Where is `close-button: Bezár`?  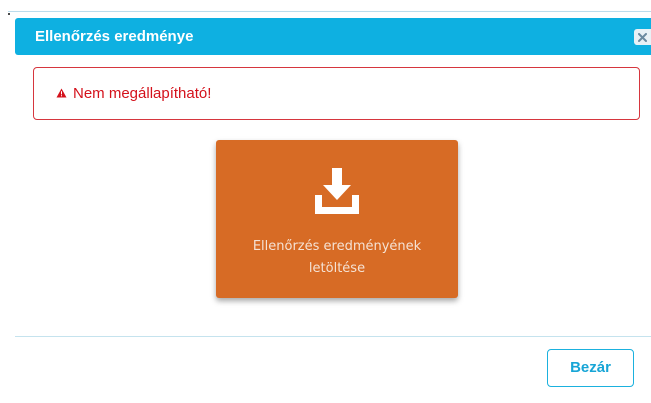 close-button: Bezár is located at coordinates (590, 368).